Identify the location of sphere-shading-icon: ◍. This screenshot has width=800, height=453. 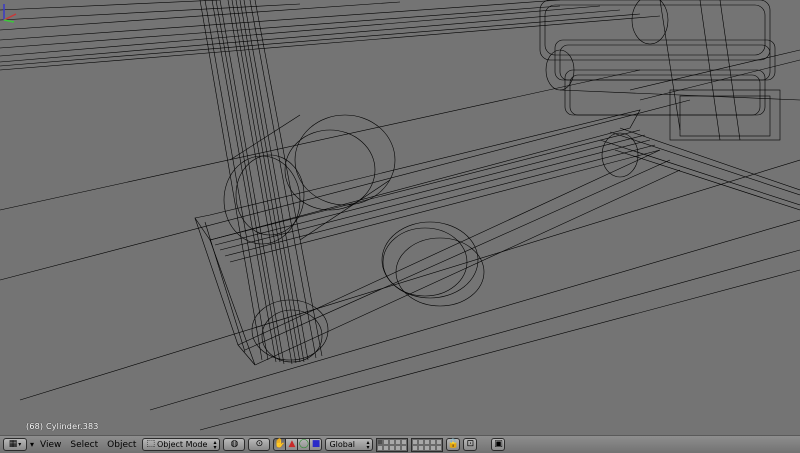
(234, 444).